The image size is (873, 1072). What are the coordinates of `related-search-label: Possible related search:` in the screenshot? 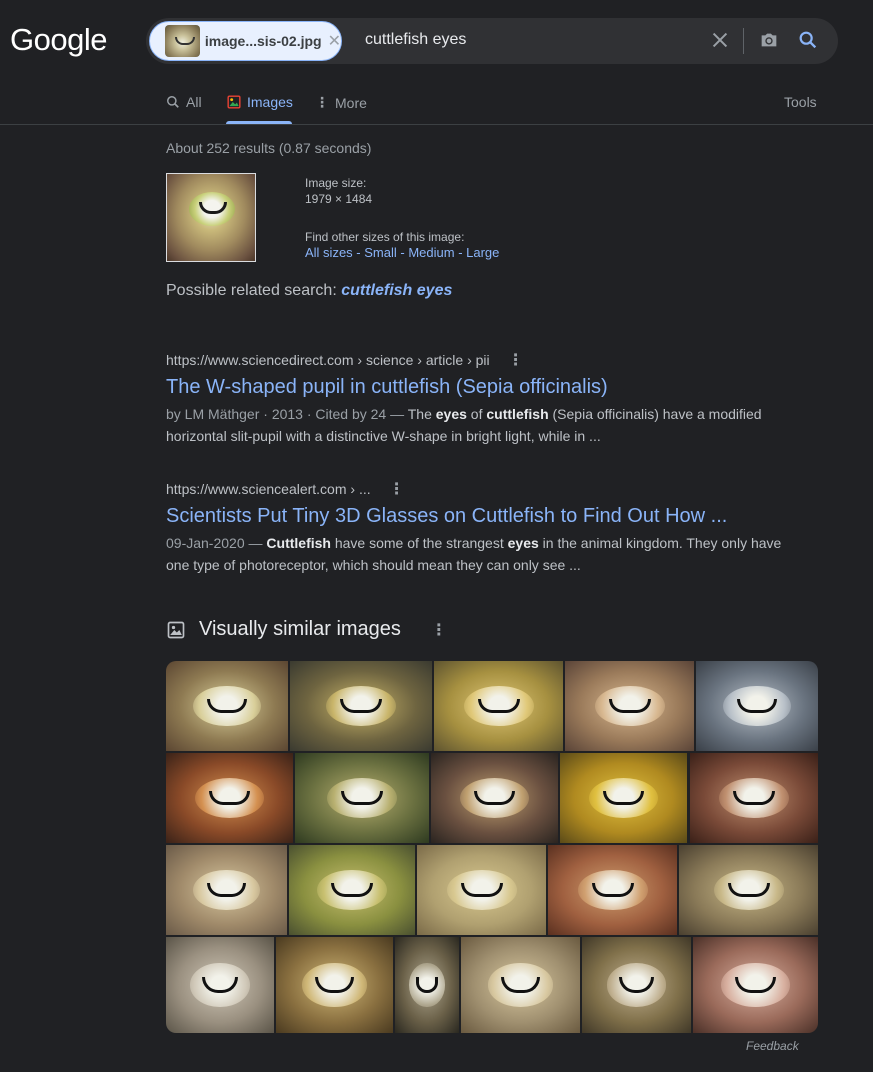 It's located at (254, 290).